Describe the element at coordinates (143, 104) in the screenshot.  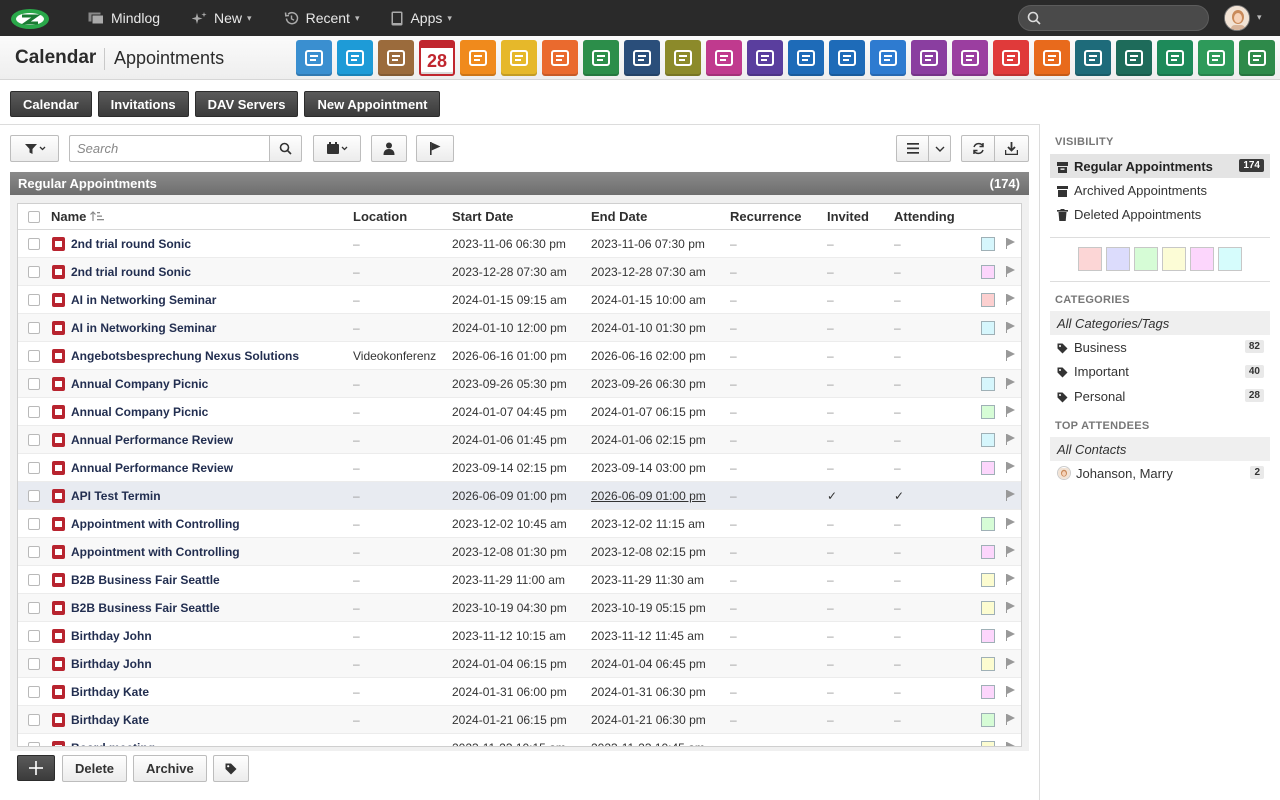
I see `tab-invitations: Invitations` at that location.